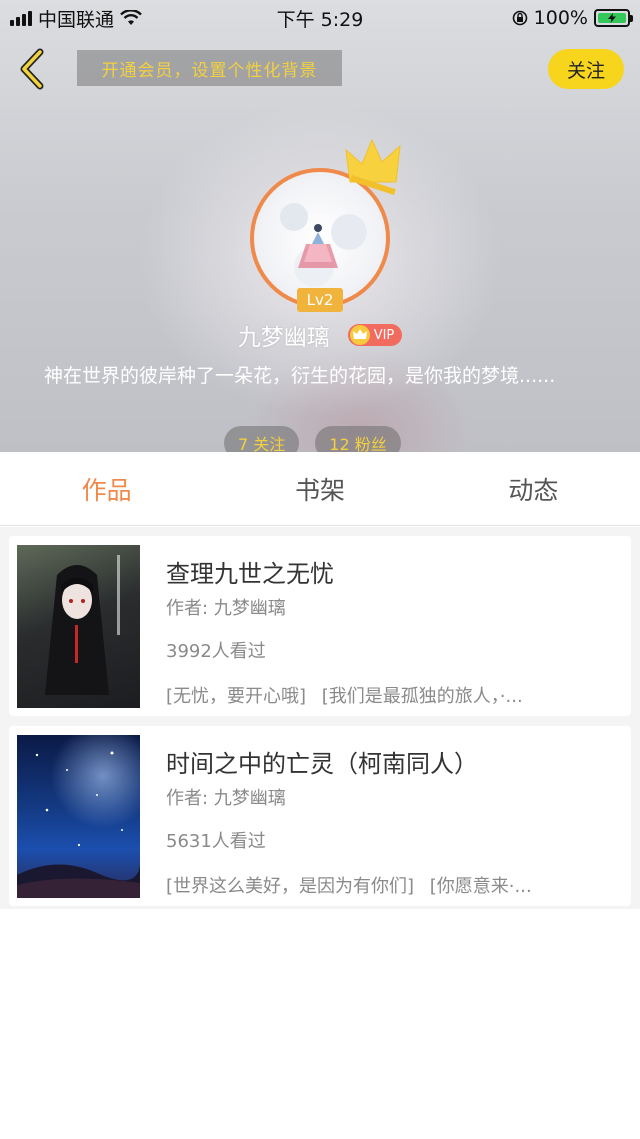 The image size is (640, 1139). What do you see at coordinates (262, 439) in the screenshot?
I see `following-count: 7 关注` at bounding box center [262, 439].